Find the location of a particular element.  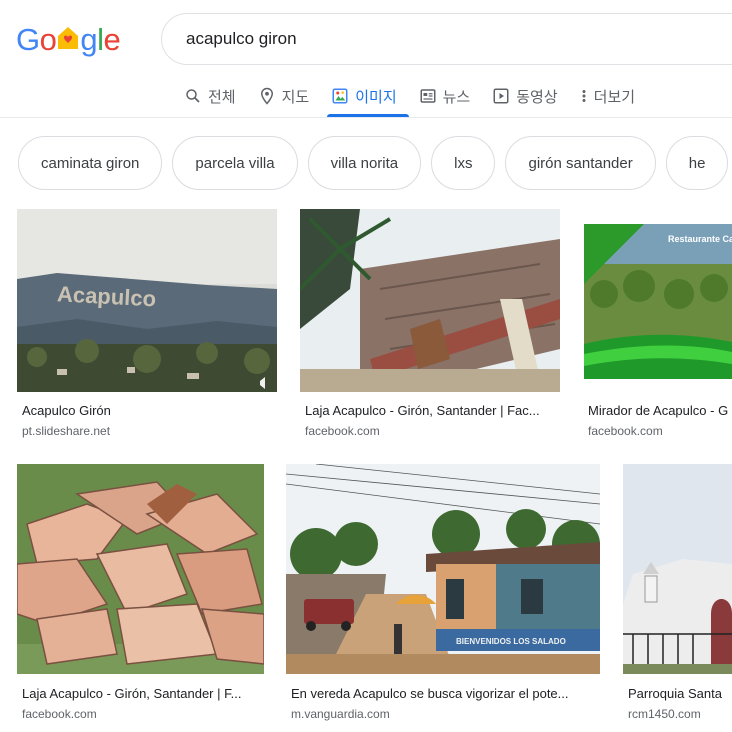

tab-maps: 지도 is located at coordinates (288, 96).